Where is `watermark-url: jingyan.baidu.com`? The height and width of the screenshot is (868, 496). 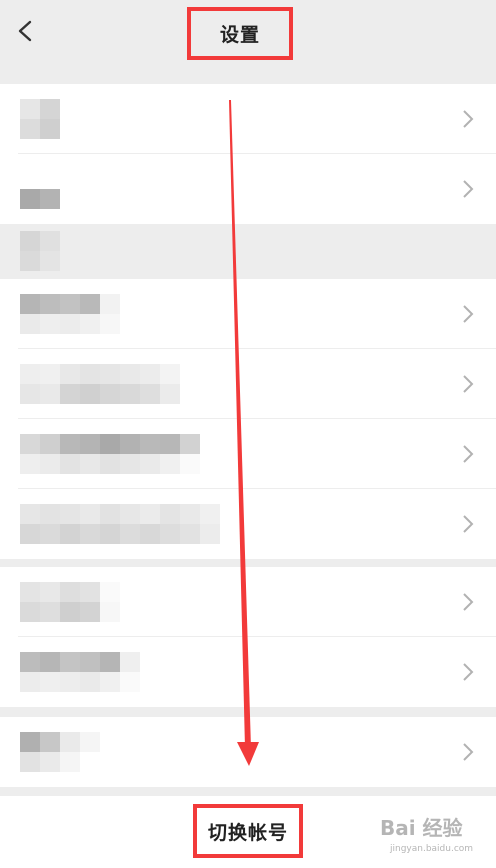
watermark-url: jingyan.baidu.com is located at coordinates (432, 849).